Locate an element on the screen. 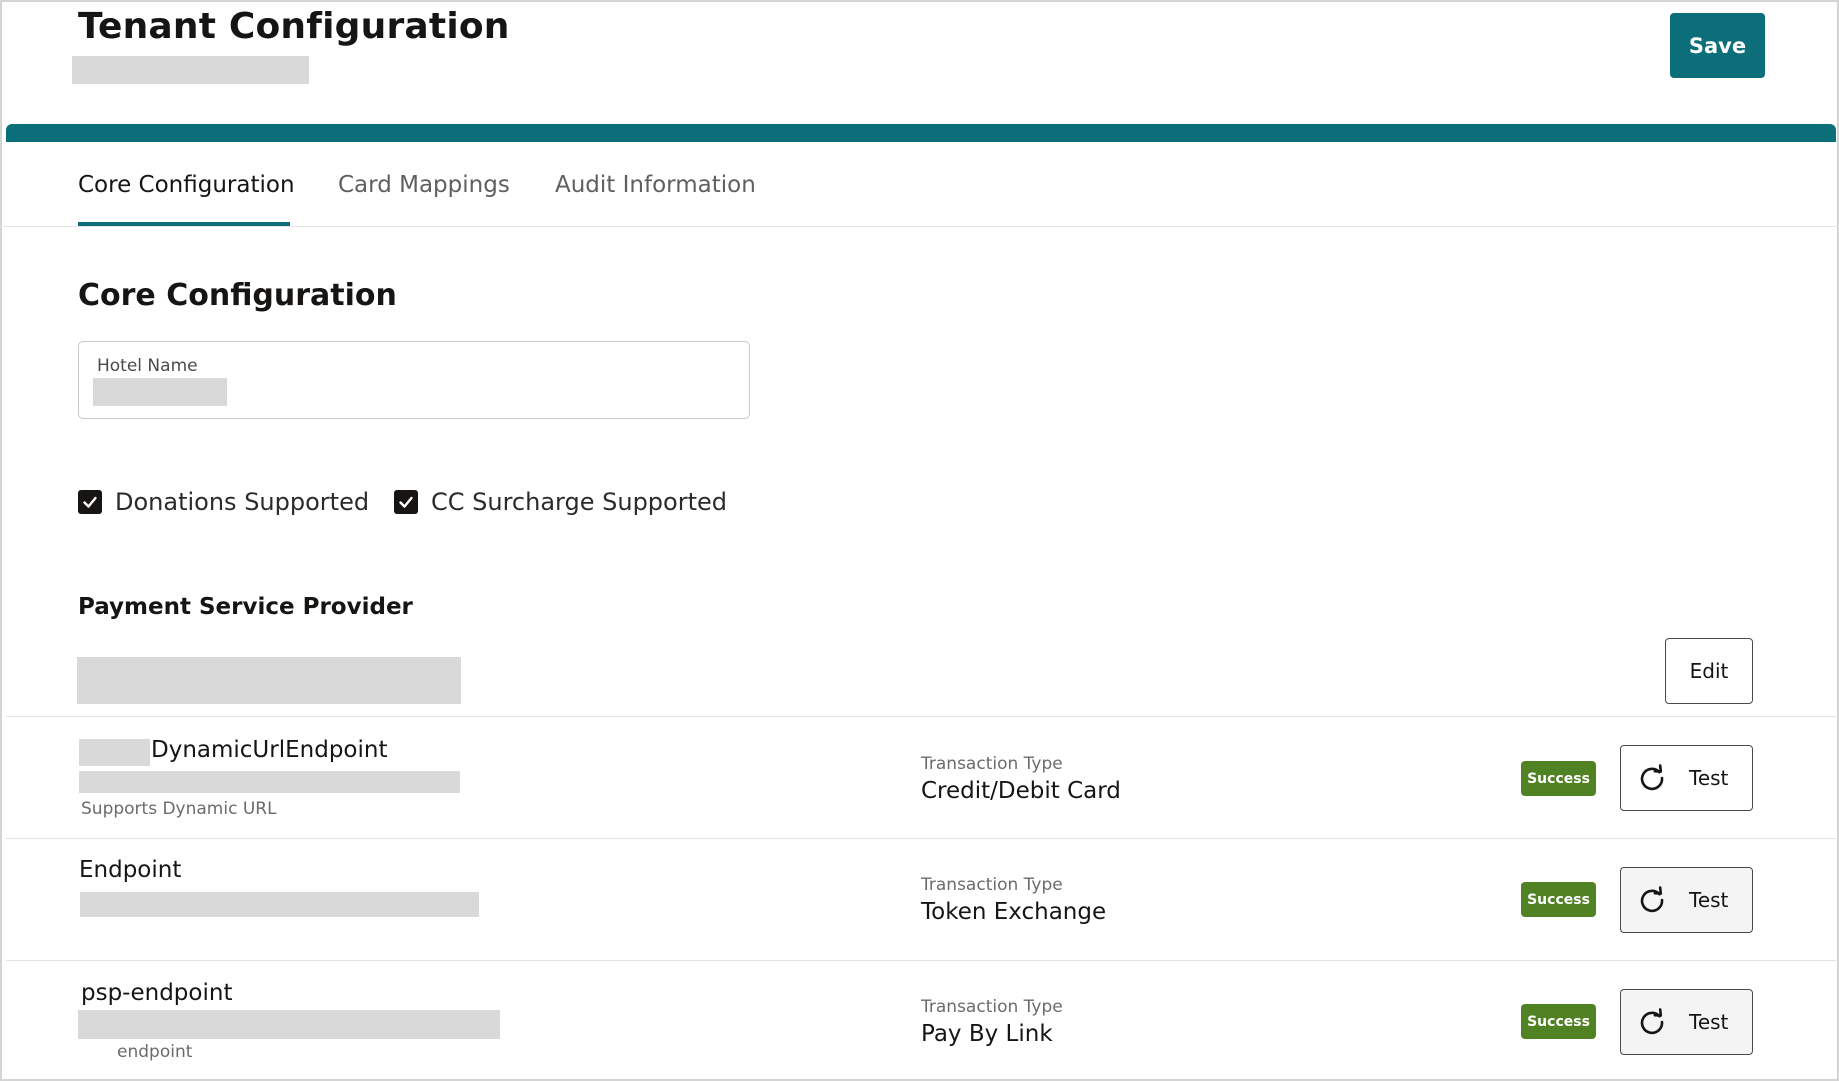 The height and width of the screenshot is (1081, 1839). hotel-name-field: Hotel Name is located at coordinates (414, 380).